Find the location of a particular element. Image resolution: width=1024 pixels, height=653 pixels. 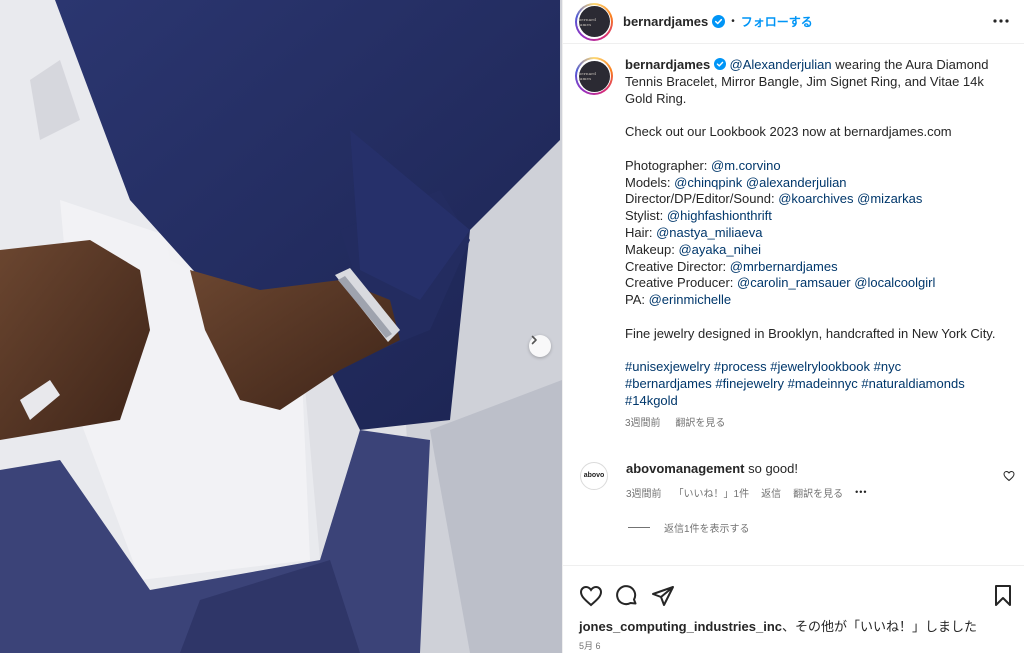

post-header: bernard james bernardjames • フォローする is located at coordinates (793, 22).